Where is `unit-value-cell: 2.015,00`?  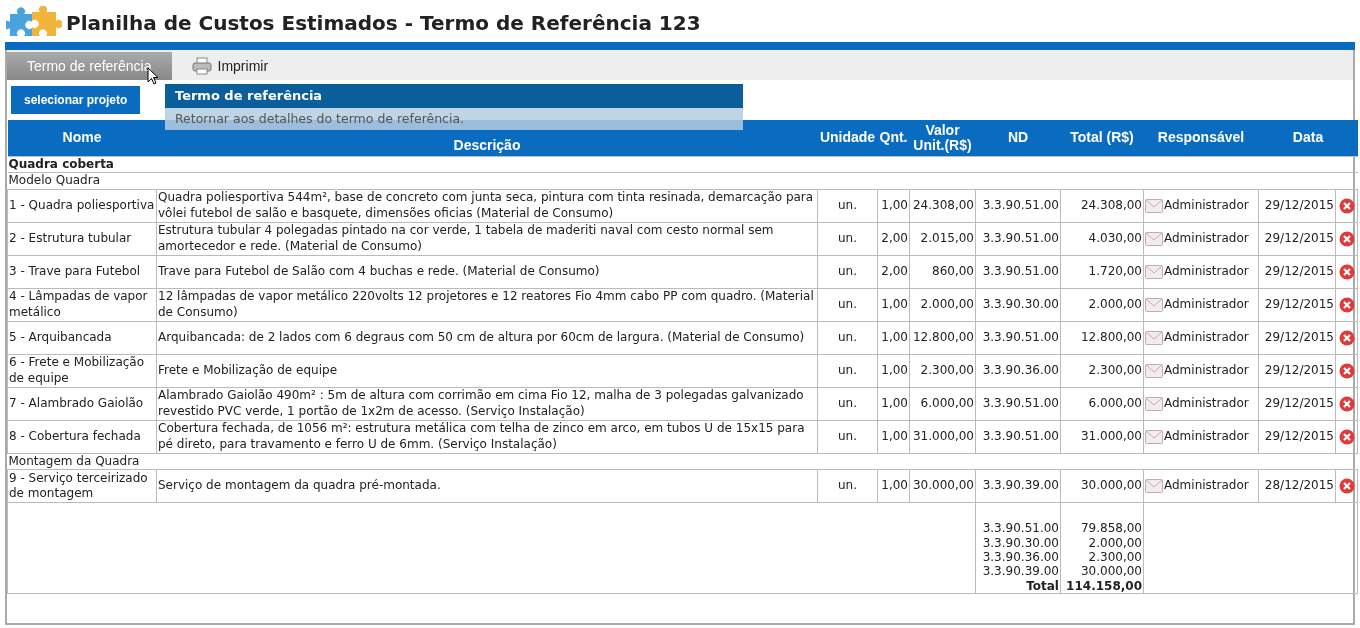 unit-value-cell: 2.015,00 is located at coordinates (942, 239).